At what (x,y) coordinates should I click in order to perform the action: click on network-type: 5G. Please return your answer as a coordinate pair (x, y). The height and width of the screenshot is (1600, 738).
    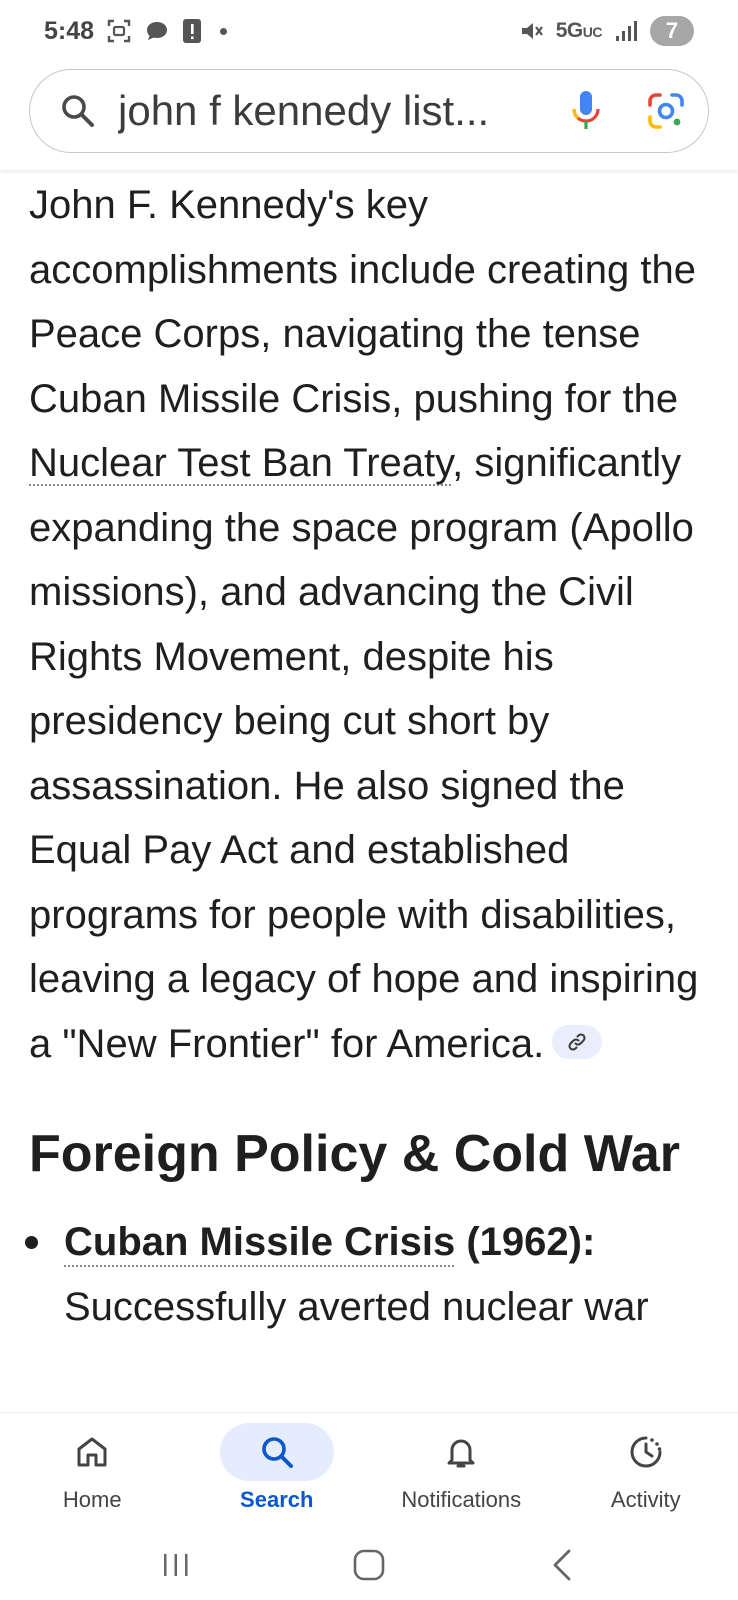
    Looking at the image, I should click on (569, 30).